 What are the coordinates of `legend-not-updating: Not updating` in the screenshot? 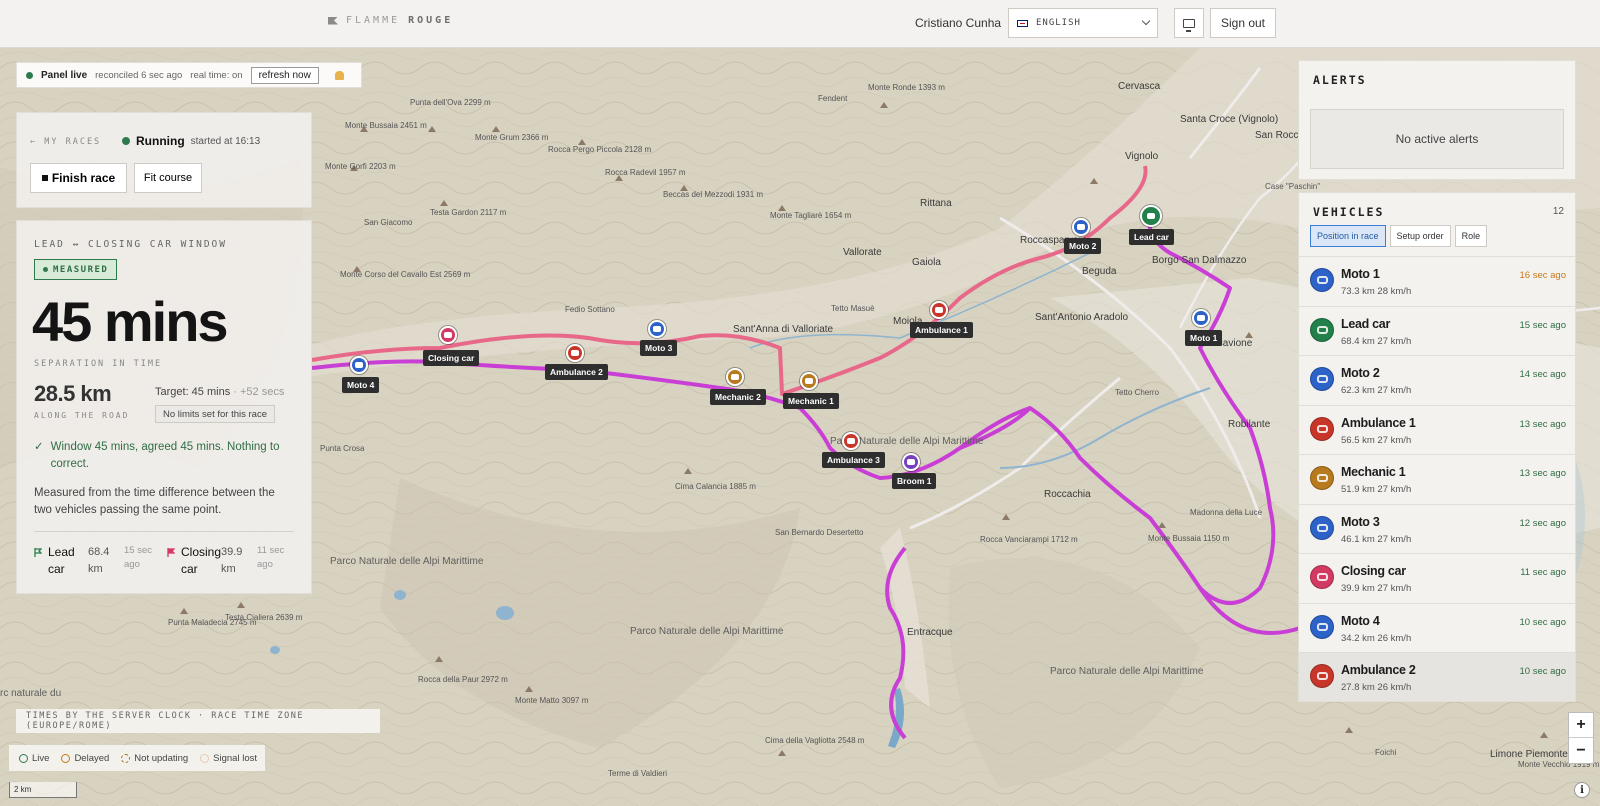 It's located at (154, 758).